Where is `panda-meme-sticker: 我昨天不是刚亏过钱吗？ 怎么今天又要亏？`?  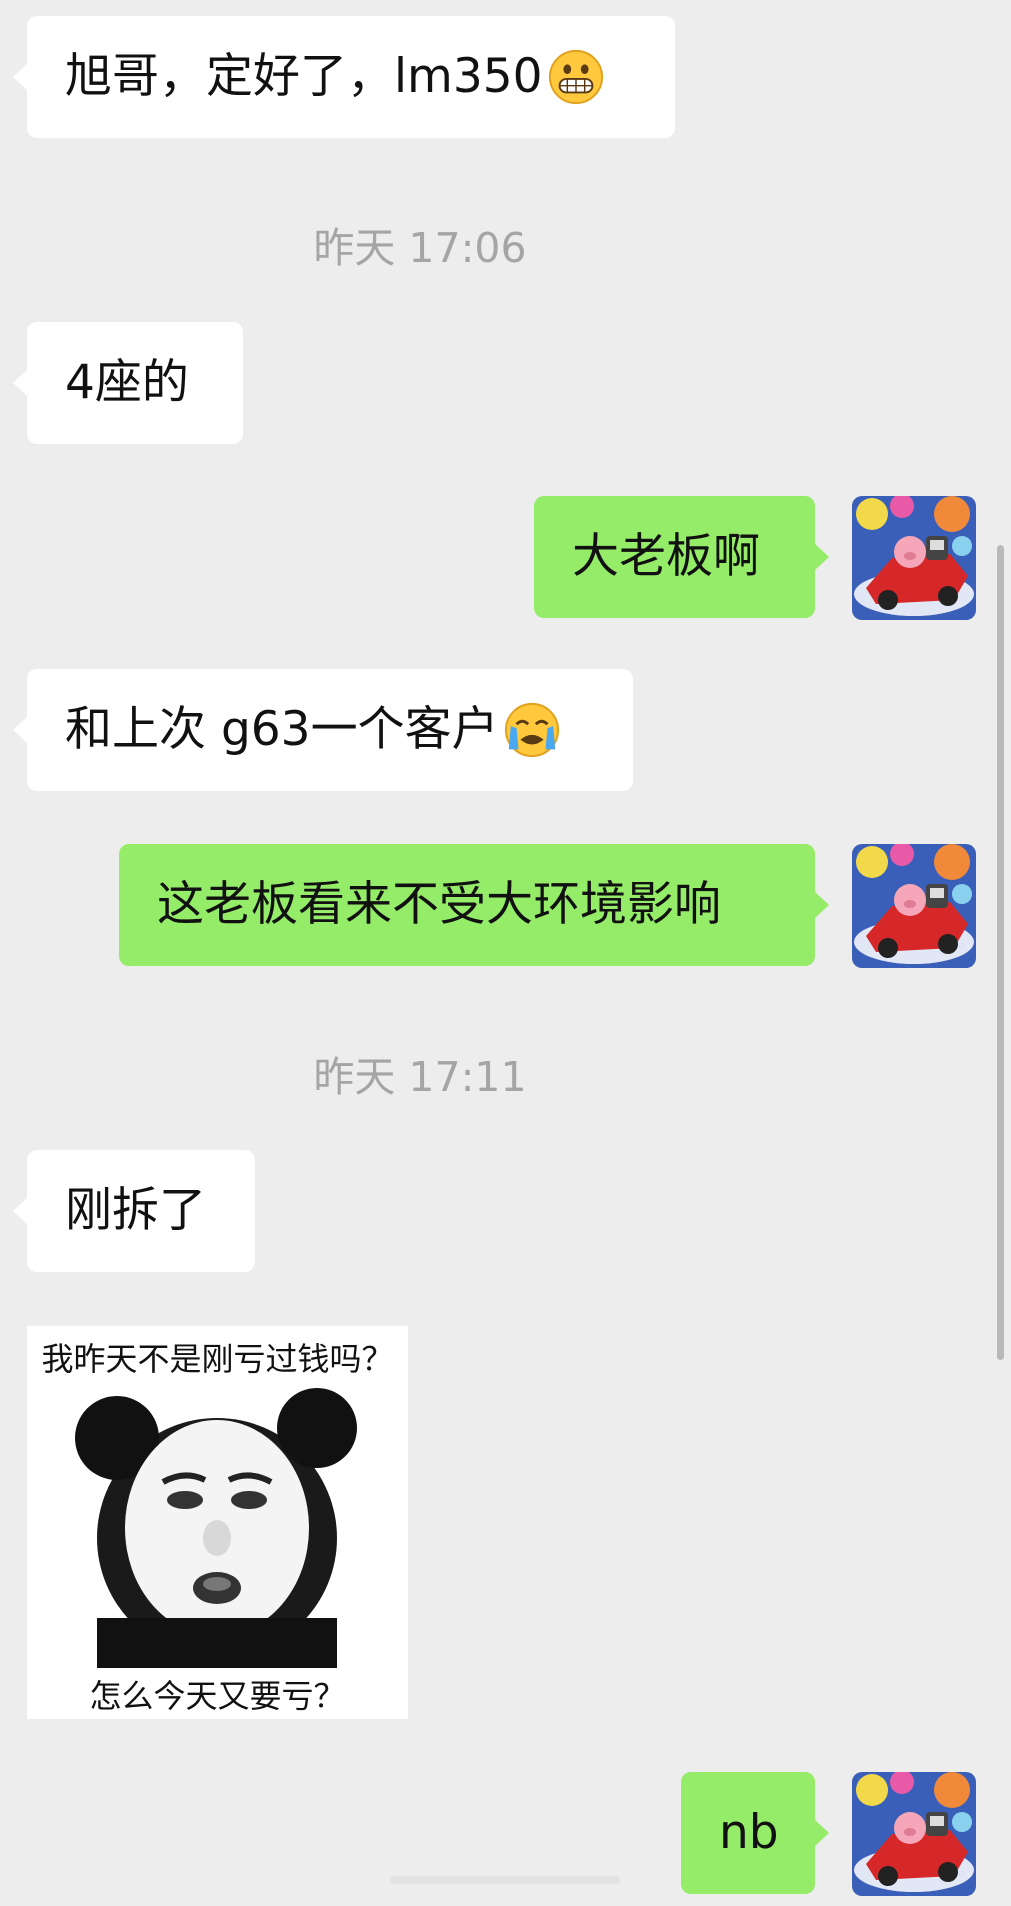
panda-meme-sticker: 我昨天不是刚亏过钱吗？ 怎么今天又要亏？ is located at coordinates (217, 1522).